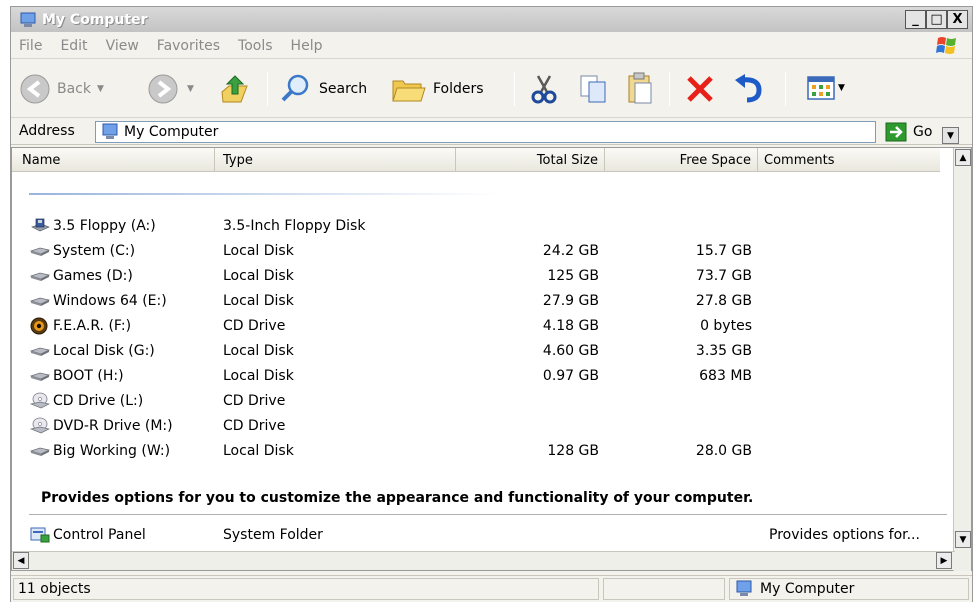  I want to click on my-computer-icon, so click(28, 19).